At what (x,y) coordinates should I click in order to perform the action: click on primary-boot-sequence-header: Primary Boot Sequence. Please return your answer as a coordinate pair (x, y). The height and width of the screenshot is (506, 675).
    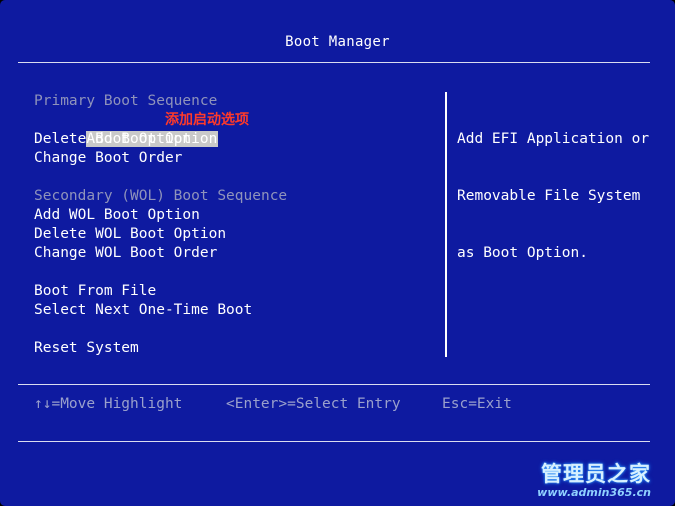
    Looking at the image, I should click on (126, 101).